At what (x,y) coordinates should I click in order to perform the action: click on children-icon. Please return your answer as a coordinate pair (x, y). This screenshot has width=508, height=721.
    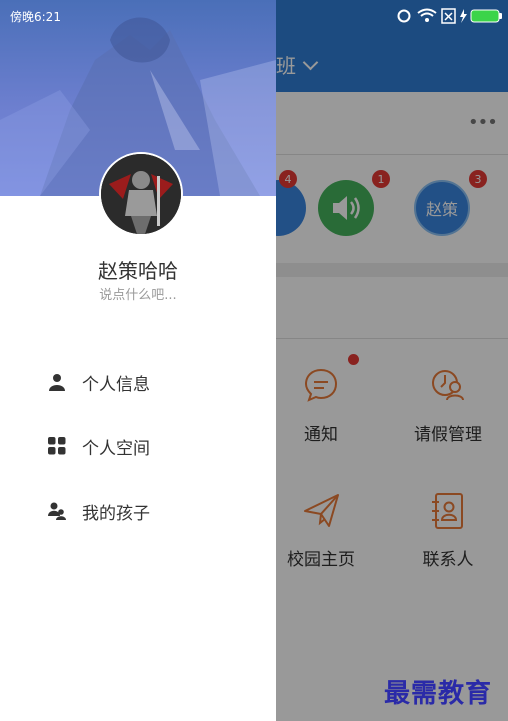
    Looking at the image, I should click on (61, 511).